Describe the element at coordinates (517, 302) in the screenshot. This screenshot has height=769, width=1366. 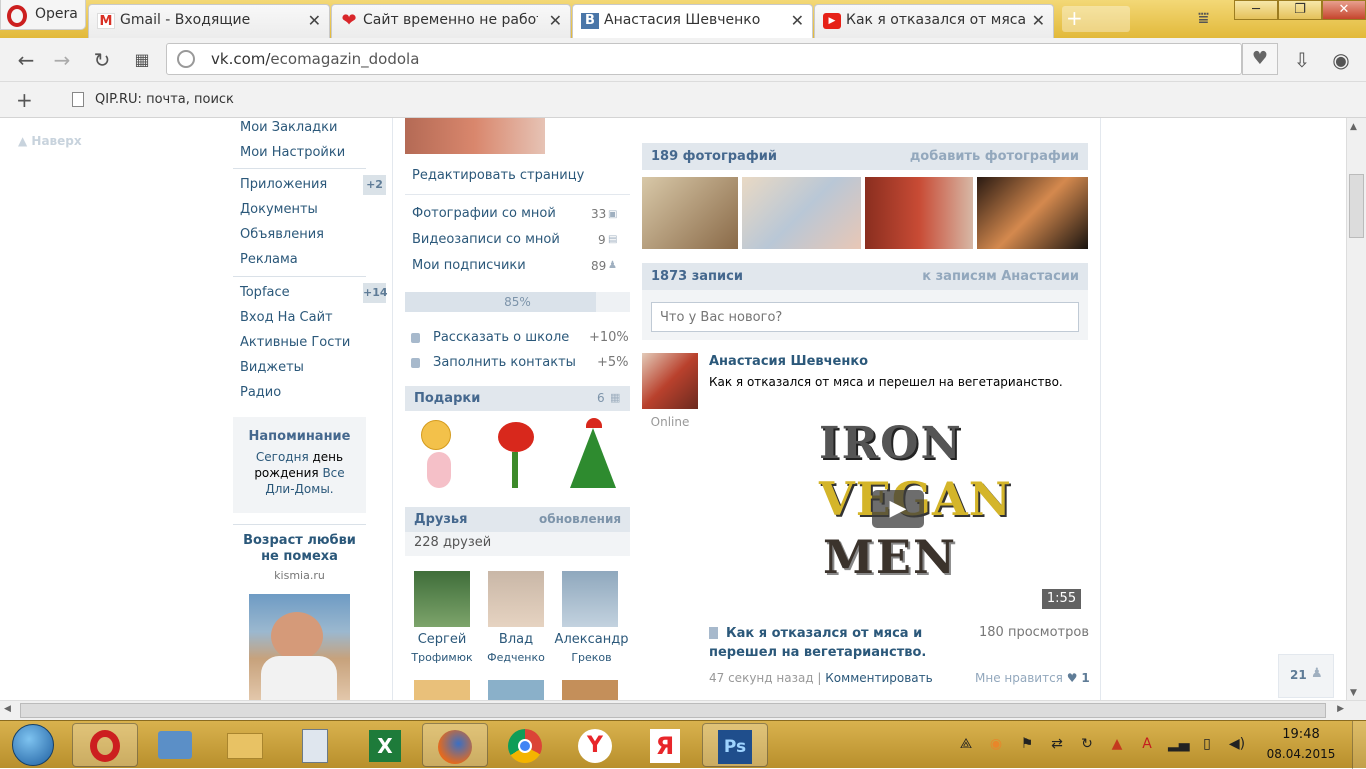
I see `profile-progress-bar: 85%` at that location.